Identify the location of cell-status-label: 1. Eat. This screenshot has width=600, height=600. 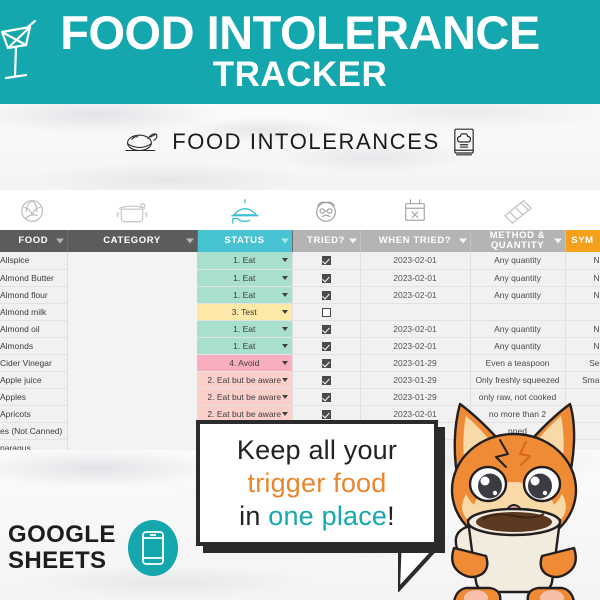
(244, 328).